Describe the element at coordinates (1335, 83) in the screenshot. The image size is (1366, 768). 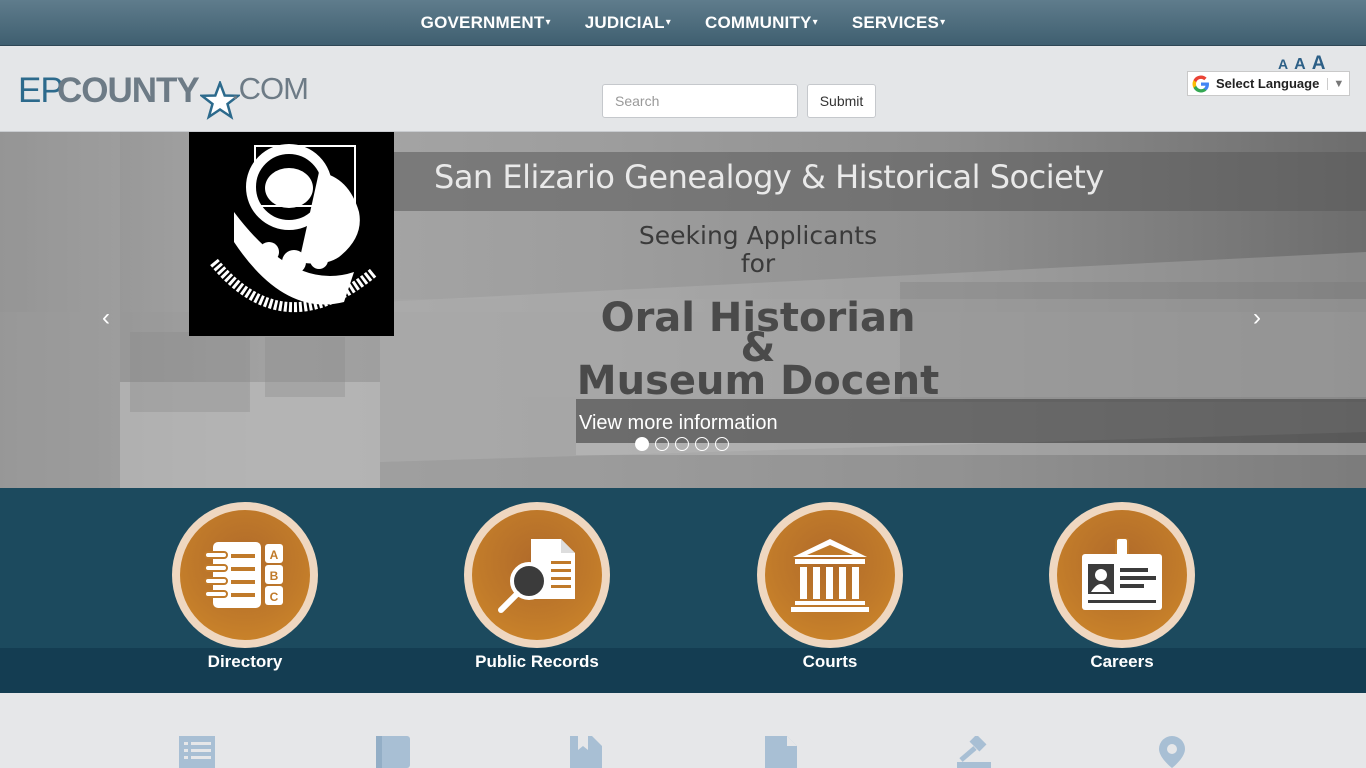
I see `dropdown-arrow-icon: ▼` at that location.